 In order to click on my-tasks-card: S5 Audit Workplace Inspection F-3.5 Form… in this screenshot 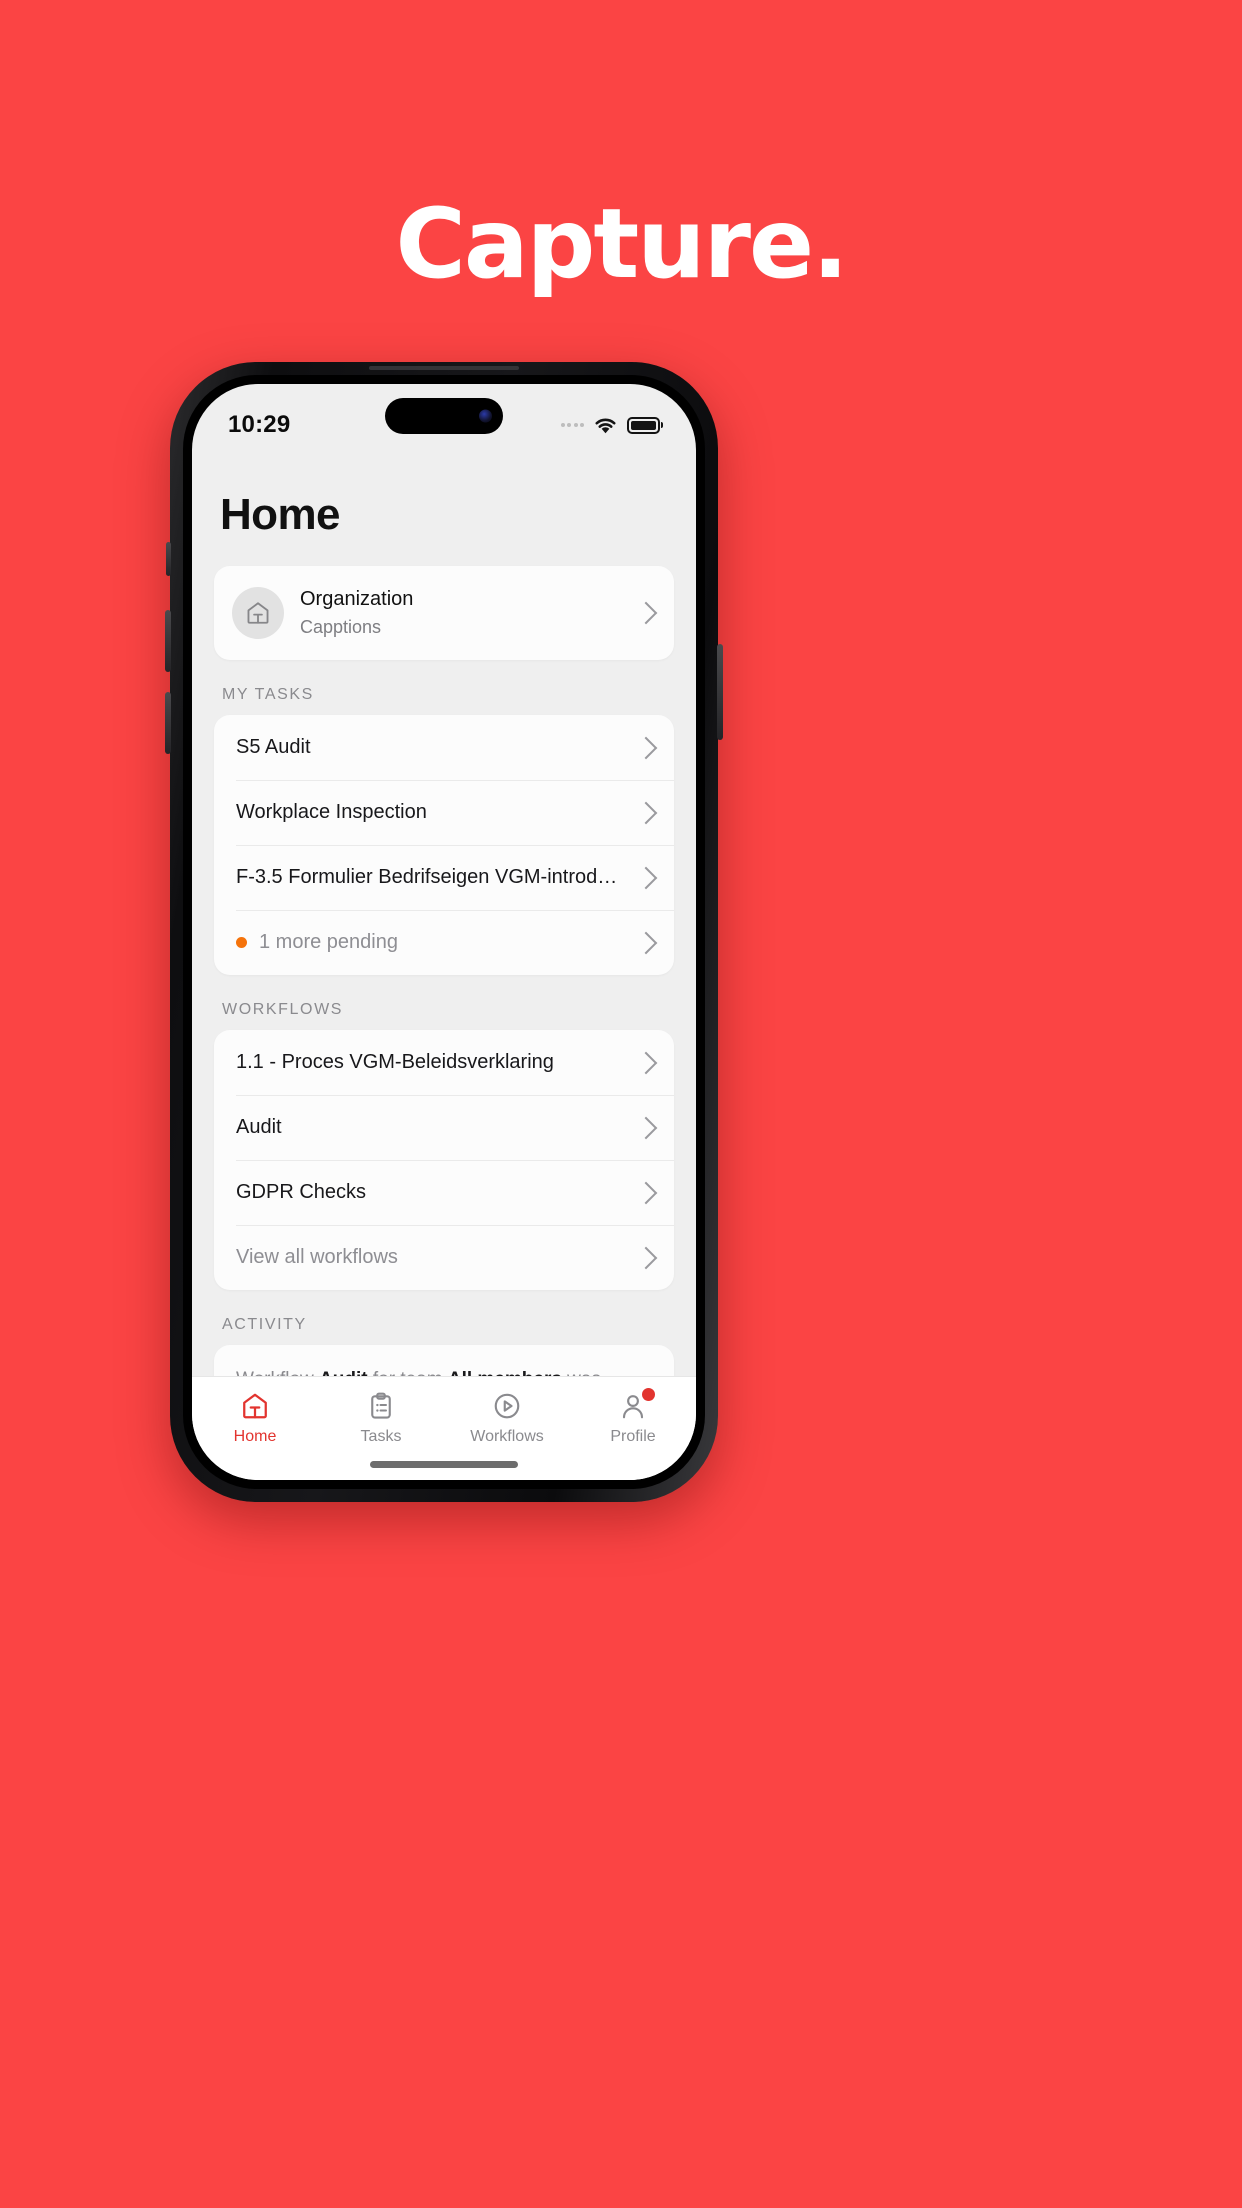, I will do `click(444, 845)`.